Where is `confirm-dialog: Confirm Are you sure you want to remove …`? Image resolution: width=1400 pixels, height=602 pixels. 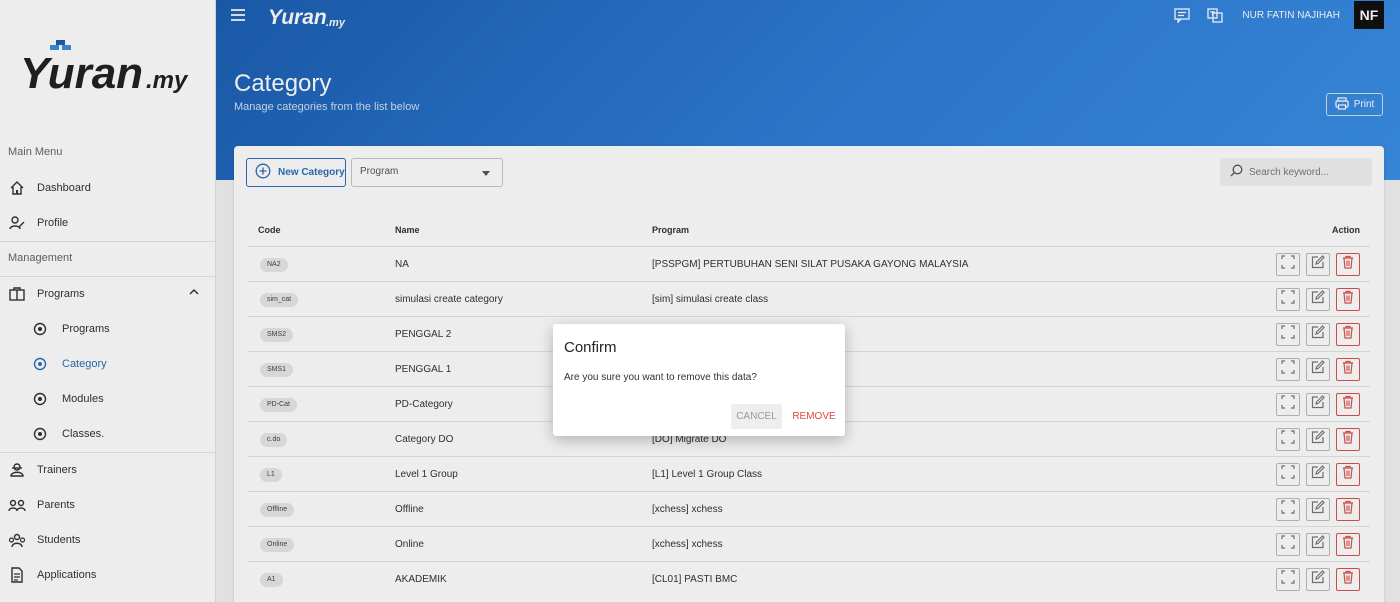
confirm-dialog: Confirm Are you sure you want to remove … is located at coordinates (699, 380).